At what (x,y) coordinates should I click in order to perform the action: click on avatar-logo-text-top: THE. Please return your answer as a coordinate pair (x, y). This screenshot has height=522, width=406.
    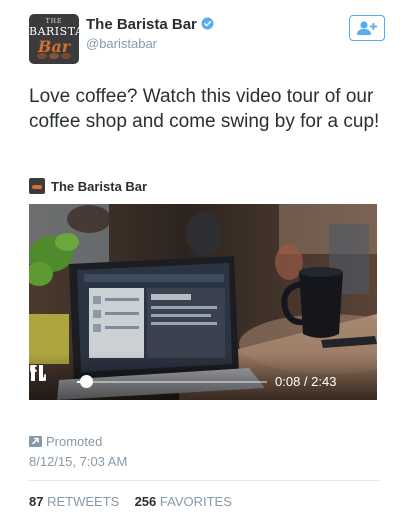
    Looking at the image, I should click on (54, 21).